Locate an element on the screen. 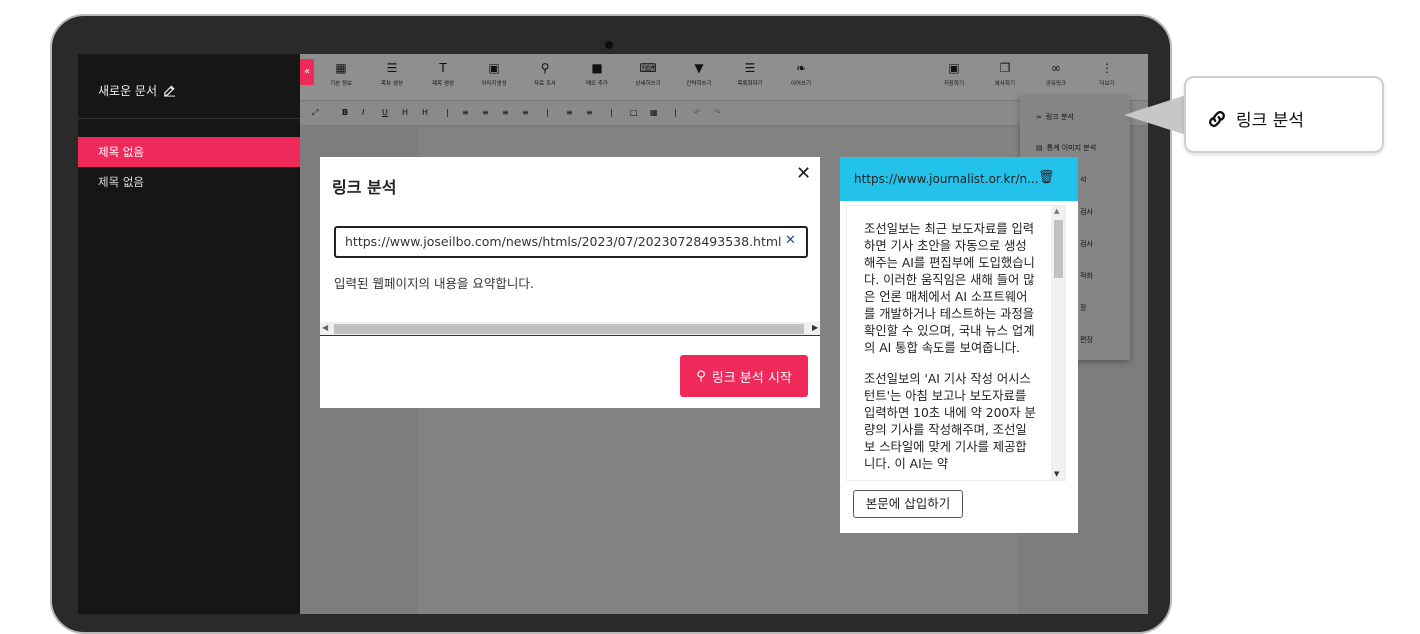  heading-icon: H is located at coordinates (405, 112).